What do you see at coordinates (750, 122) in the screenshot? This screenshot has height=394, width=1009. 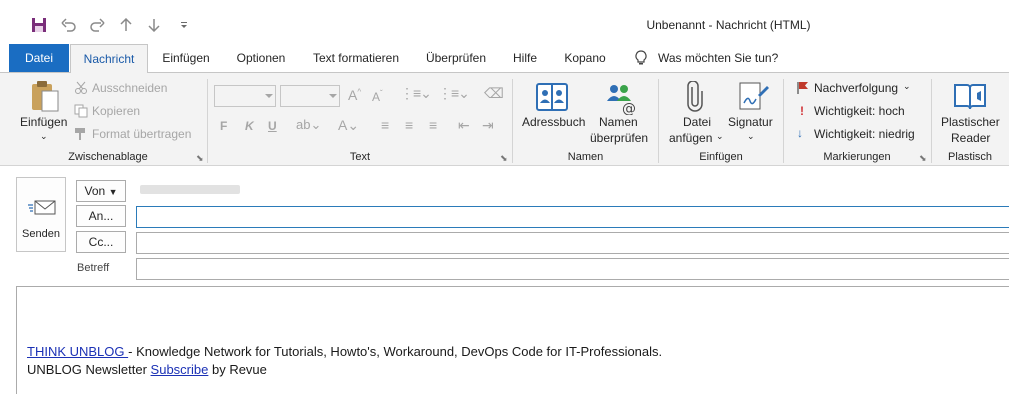 I see `signature-button: Signatur` at bounding box center [750, 122].